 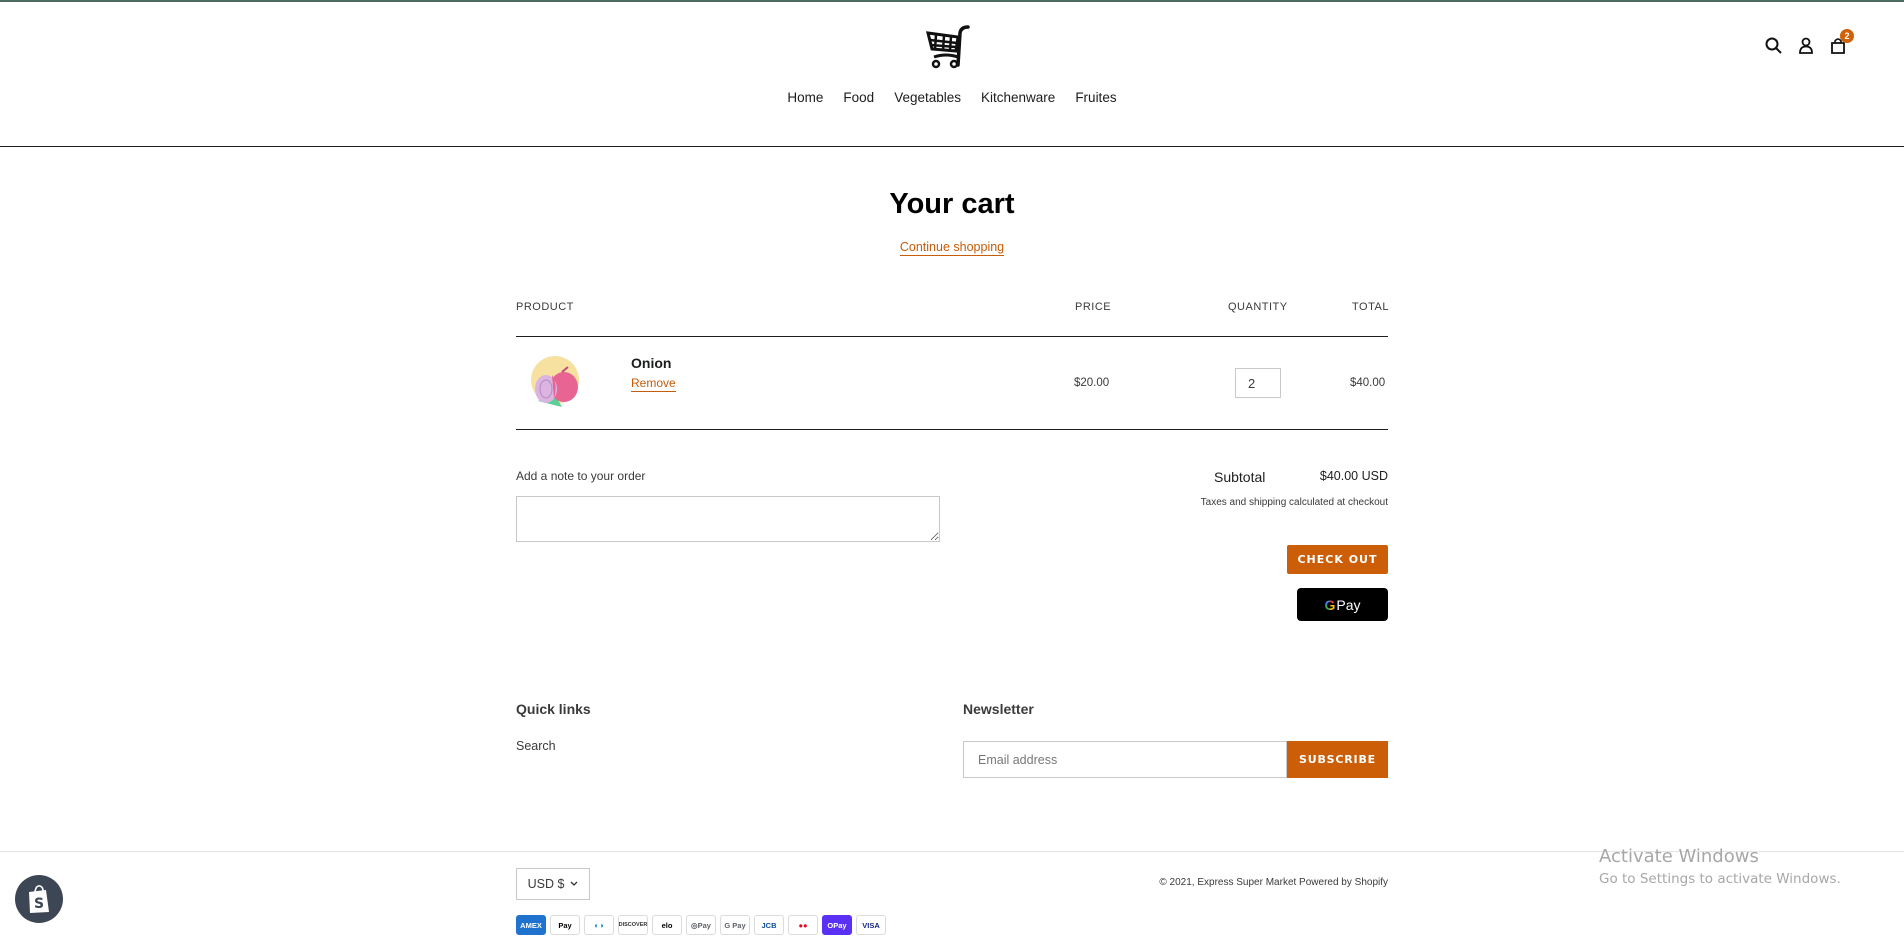 What do you see at coordinates (546, 884) in the screenshot?
I see `currency-value: USD $` at bounding box center [546, 884].